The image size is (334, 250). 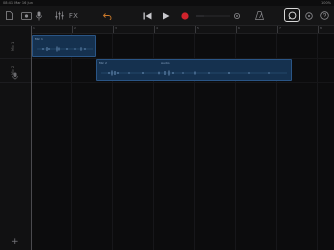 I want to click on region-name: Mic 2, so click(x=103, y=63).